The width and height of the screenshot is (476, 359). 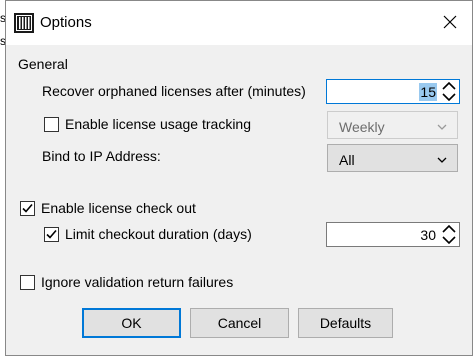 I want to click on app-bars-icon, so click(x=24, y=23).